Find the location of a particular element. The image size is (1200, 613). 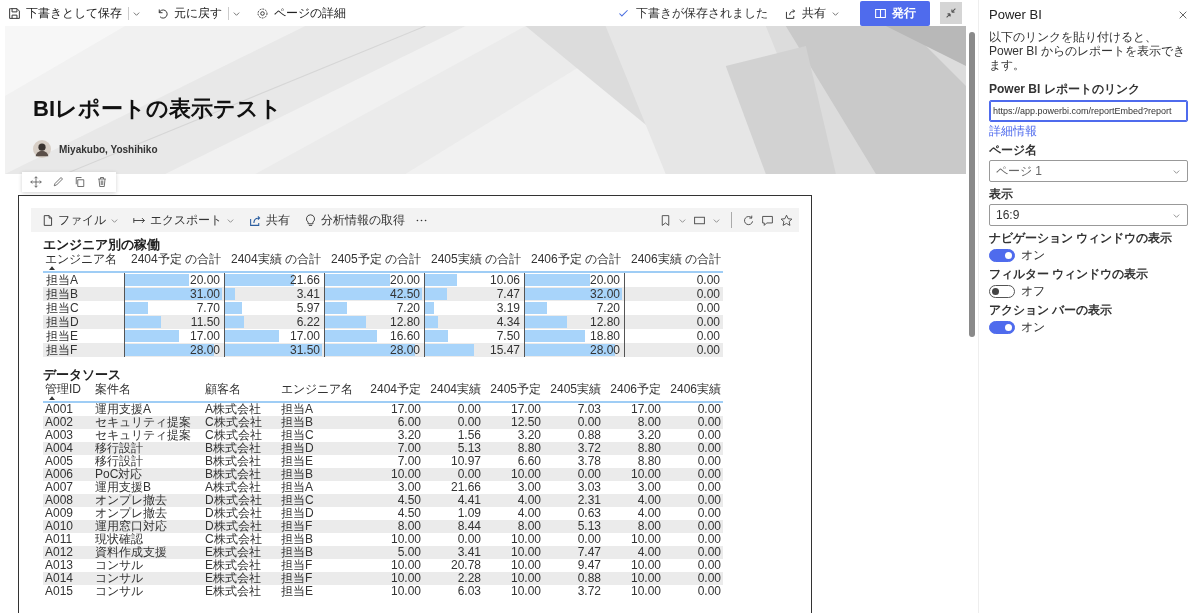

cell-value: 11.50 is located at coordinates (205, 322).